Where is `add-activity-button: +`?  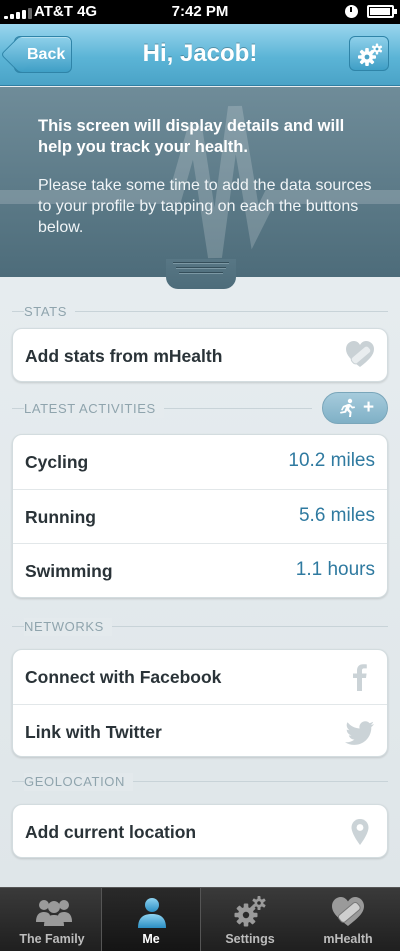 add-activity-button: + is located at coordinates (355, 408).